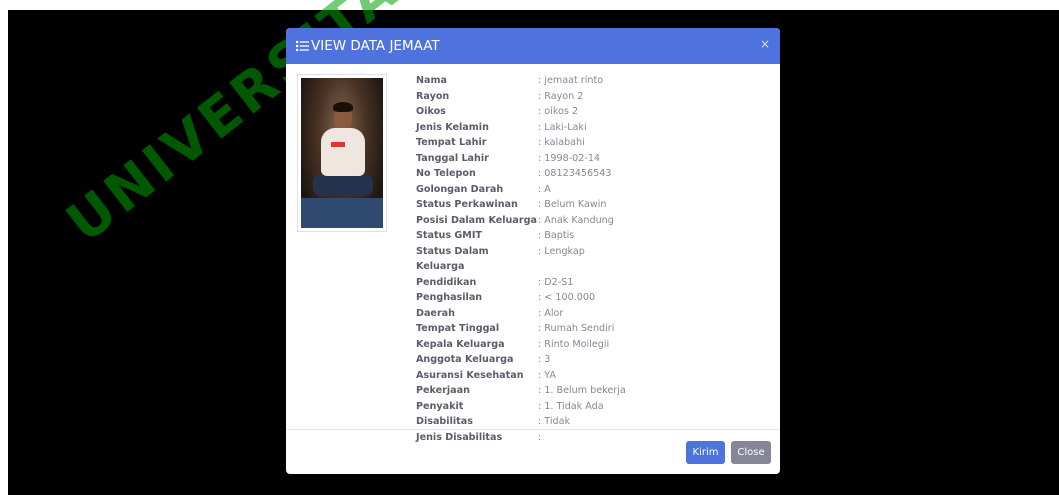 The width and height of the screenshot is (1059, 495). What do you see at coordinates (558, 111) in the screenshot?
I see `detail-value: : oikos 2` at bounding box center [558, 111].